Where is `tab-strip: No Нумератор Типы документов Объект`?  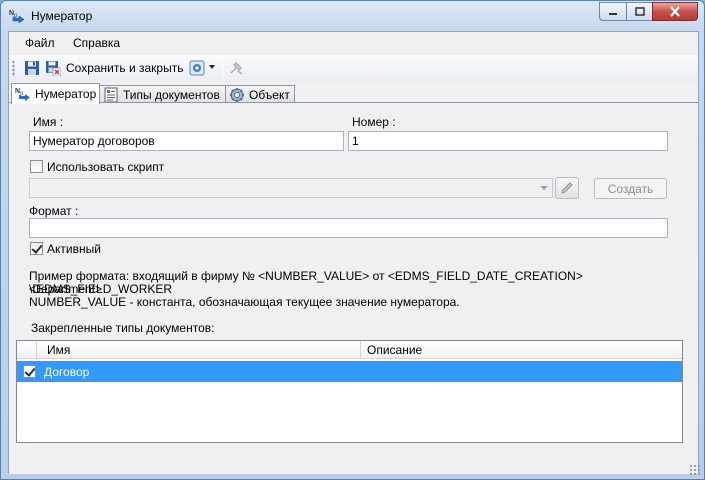
tab-strip: No Нумератор Типы документов Объект is located at coordinates (353, 93).